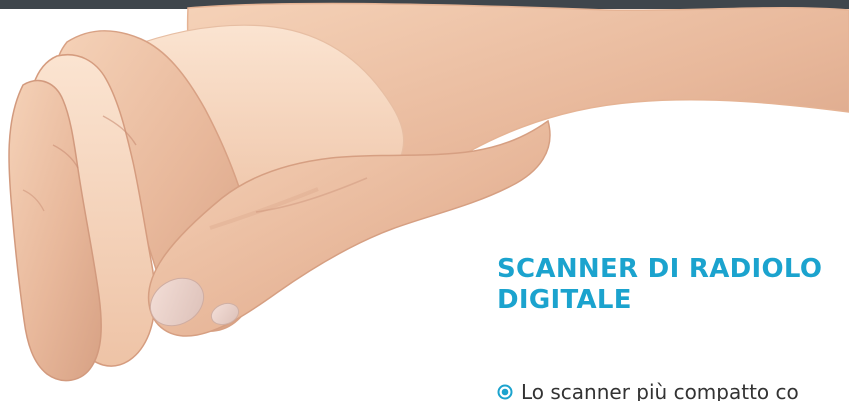  I want to click on bullet-icon, so click(505, 392).